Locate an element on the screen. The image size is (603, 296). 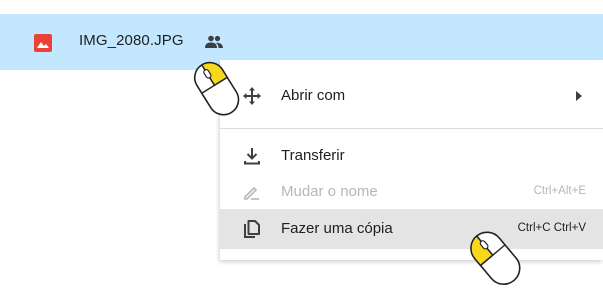
file-name: IMG_2080.JPG is located at coordinates (131, 40).